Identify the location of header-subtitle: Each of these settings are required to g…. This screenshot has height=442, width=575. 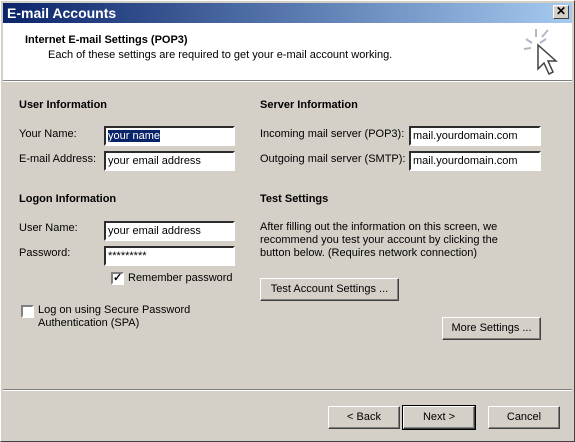
(220, 55).